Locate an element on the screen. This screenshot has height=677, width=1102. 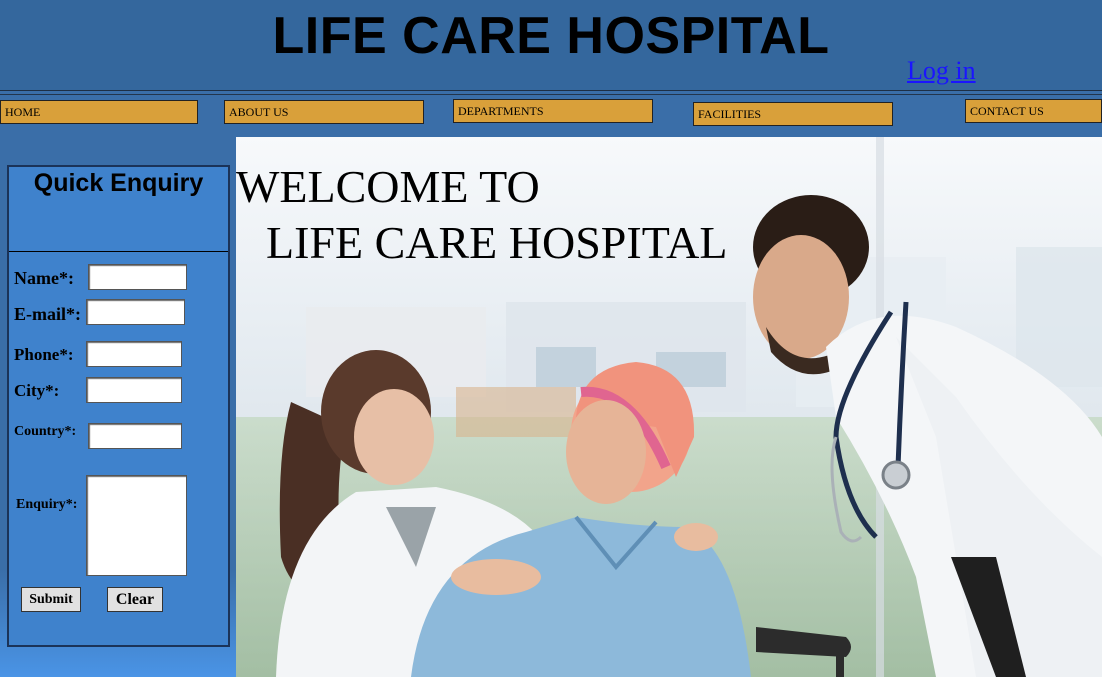
phone-label: Phone*: is located at coordinates (44, 354).